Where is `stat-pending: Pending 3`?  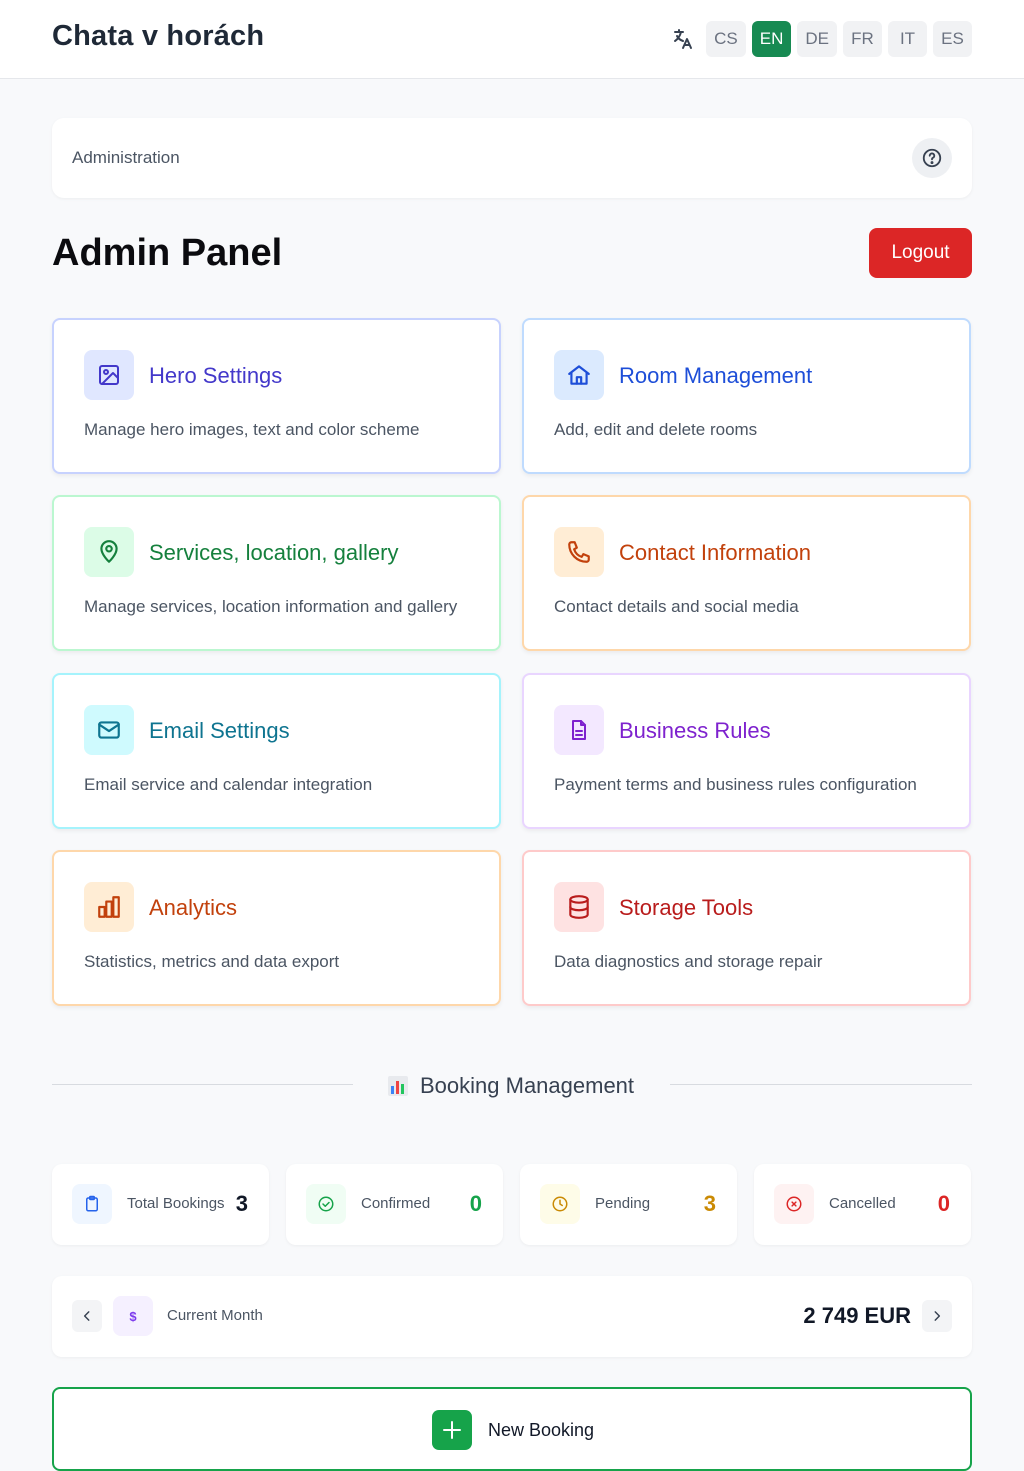 stat-pending: Pending 3 is located at coordinates (628, 1204).